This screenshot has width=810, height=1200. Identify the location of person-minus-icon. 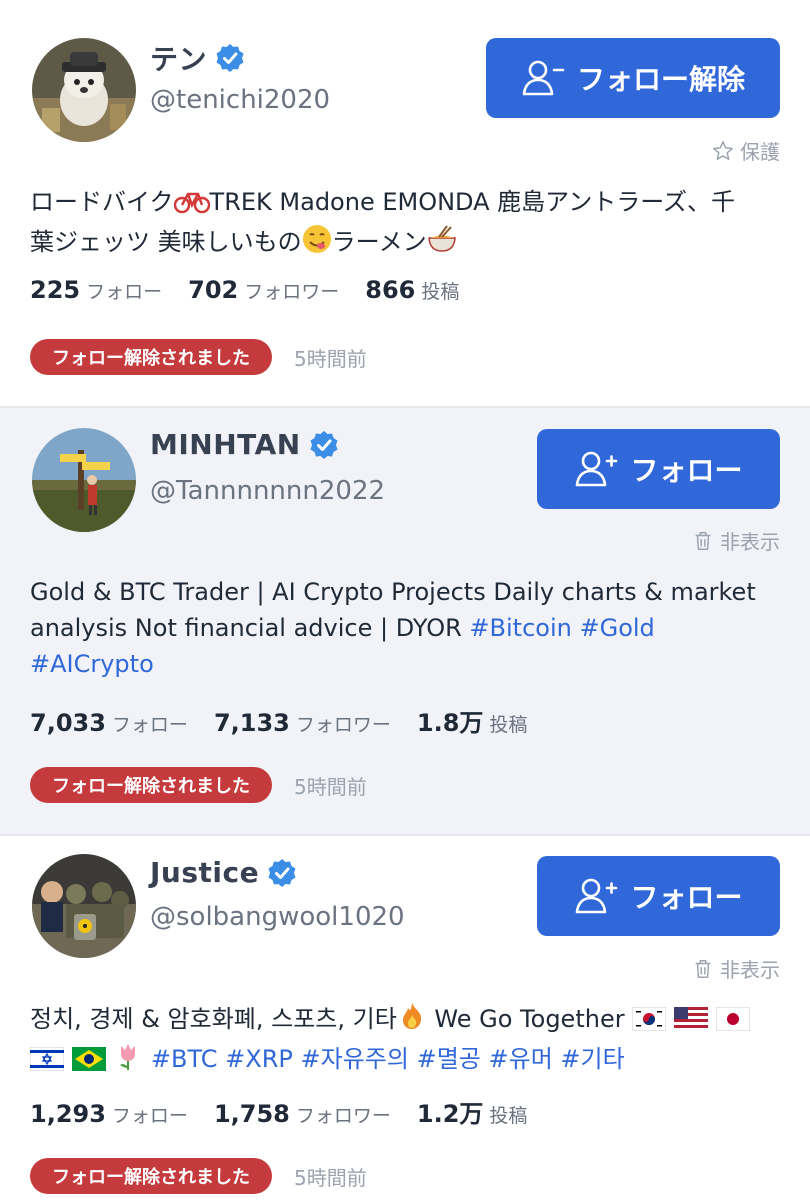
(543, 78).